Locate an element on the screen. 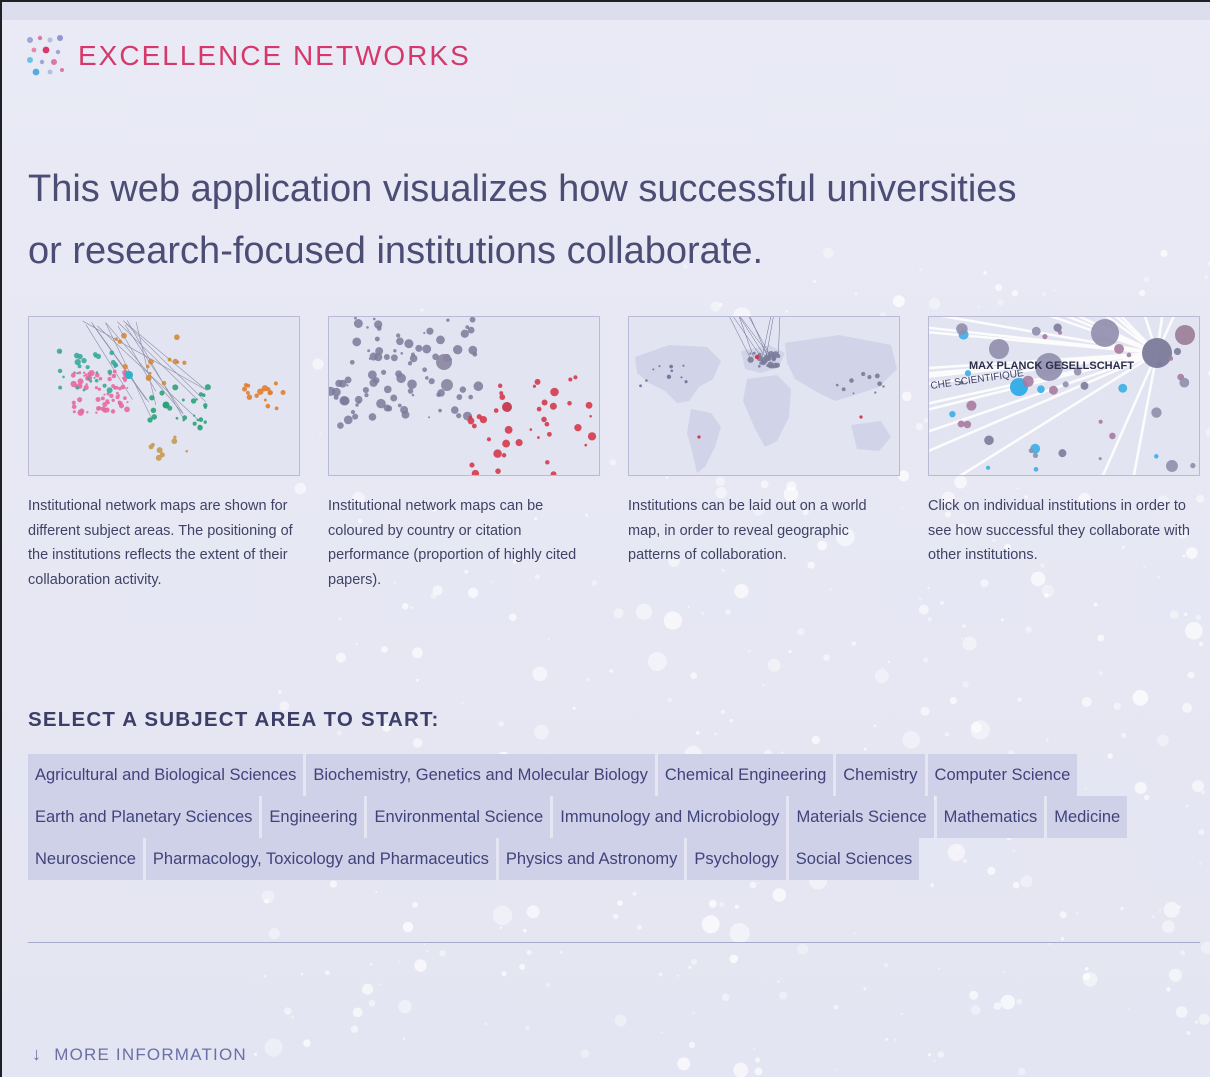 Image resolution: width=1210 pixels, height=1077 pixels. divider is located at coordinates (614, 942).